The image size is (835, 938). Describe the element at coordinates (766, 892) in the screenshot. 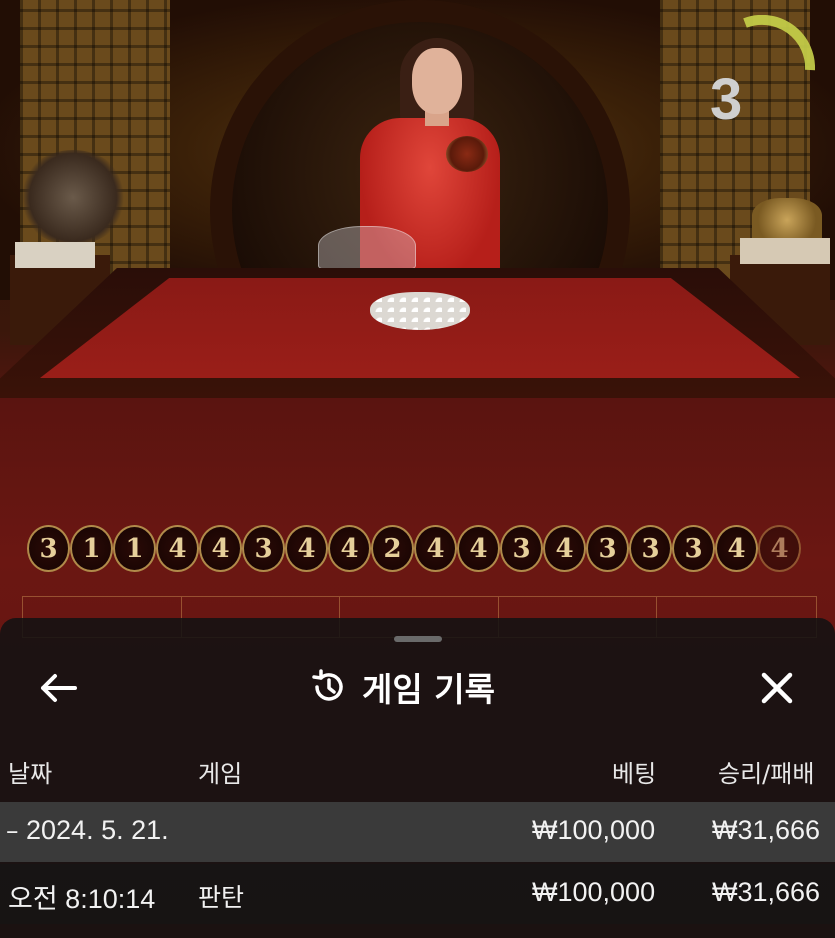

I see `row-result: ₩31,666` at that location.